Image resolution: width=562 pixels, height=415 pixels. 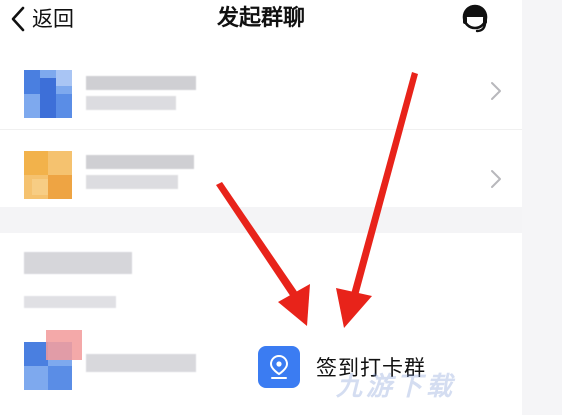 I want to click on page-title: 发起群聊, so click(x=260, y=18).